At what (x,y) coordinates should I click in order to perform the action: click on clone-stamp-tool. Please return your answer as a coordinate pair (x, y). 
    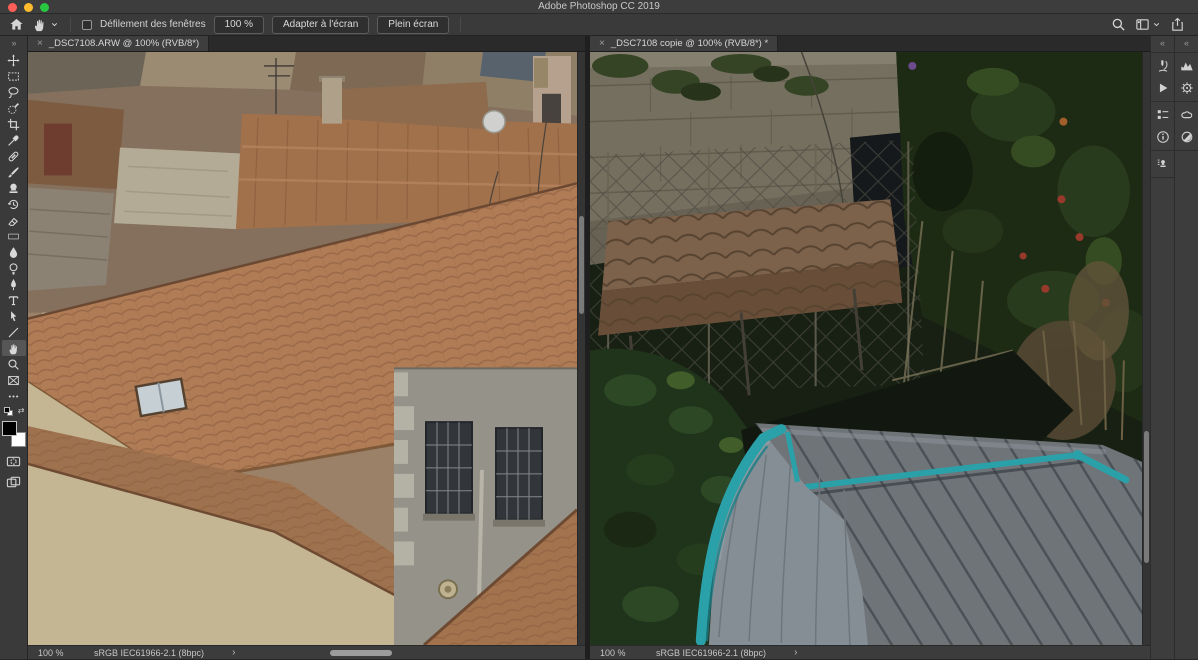
    Looking at the image, I should click on (14, 188).